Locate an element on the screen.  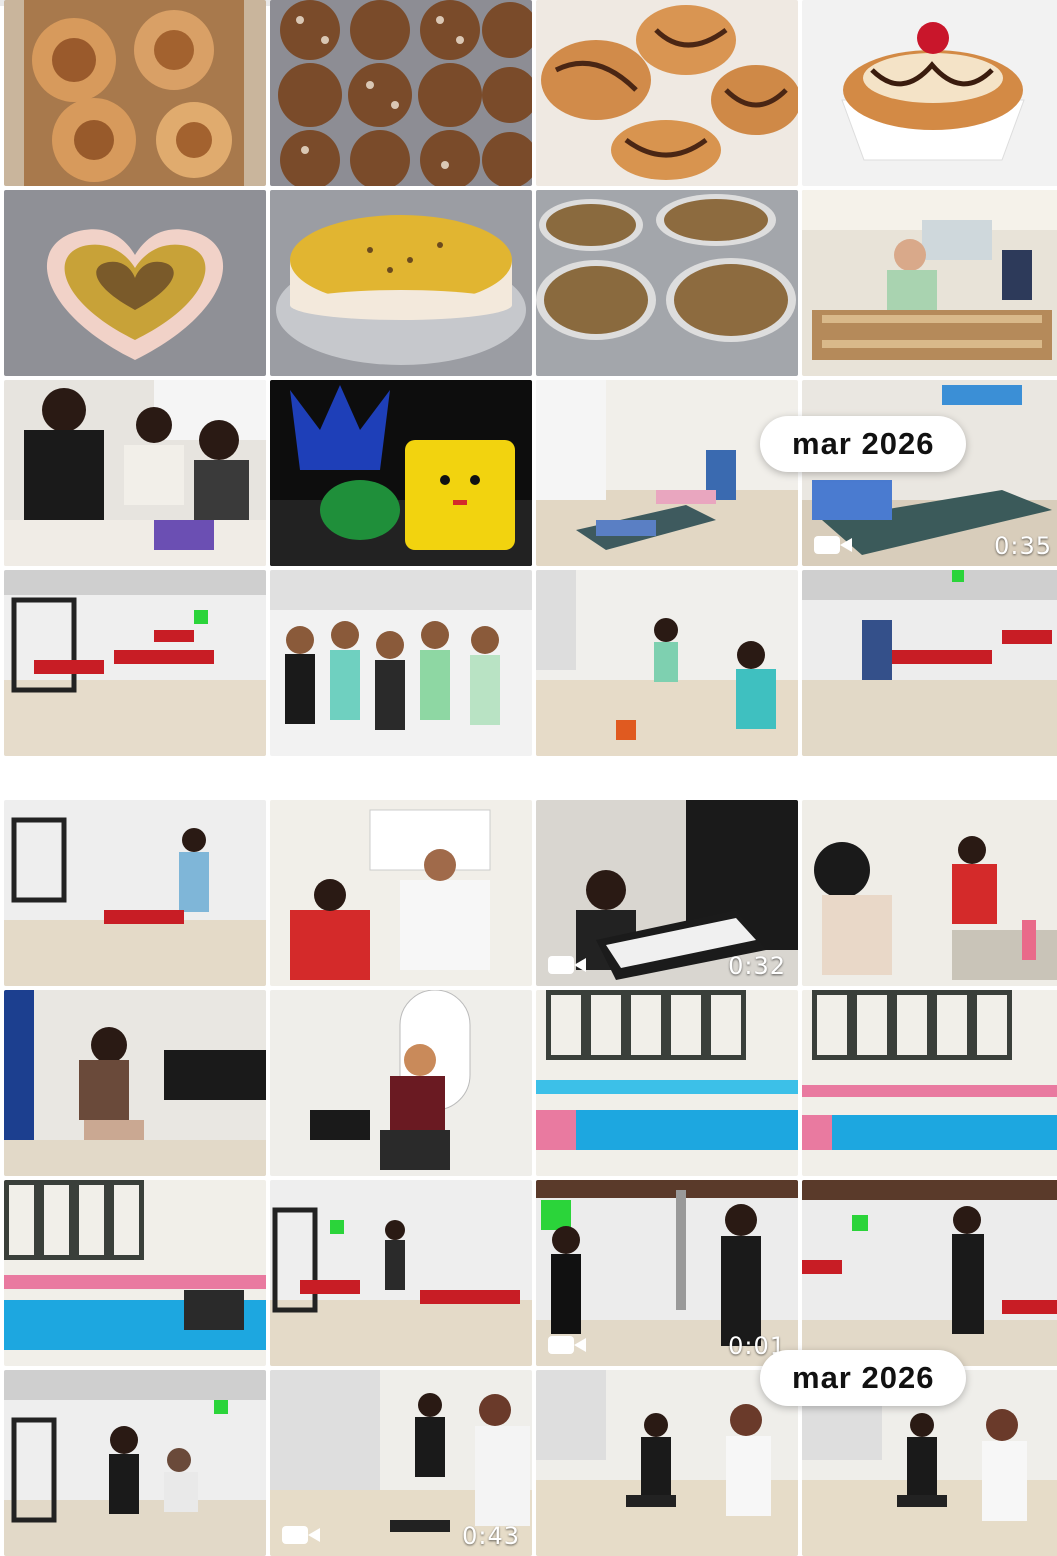
video-duration: 0:32 is located at coordinates (757, 966).